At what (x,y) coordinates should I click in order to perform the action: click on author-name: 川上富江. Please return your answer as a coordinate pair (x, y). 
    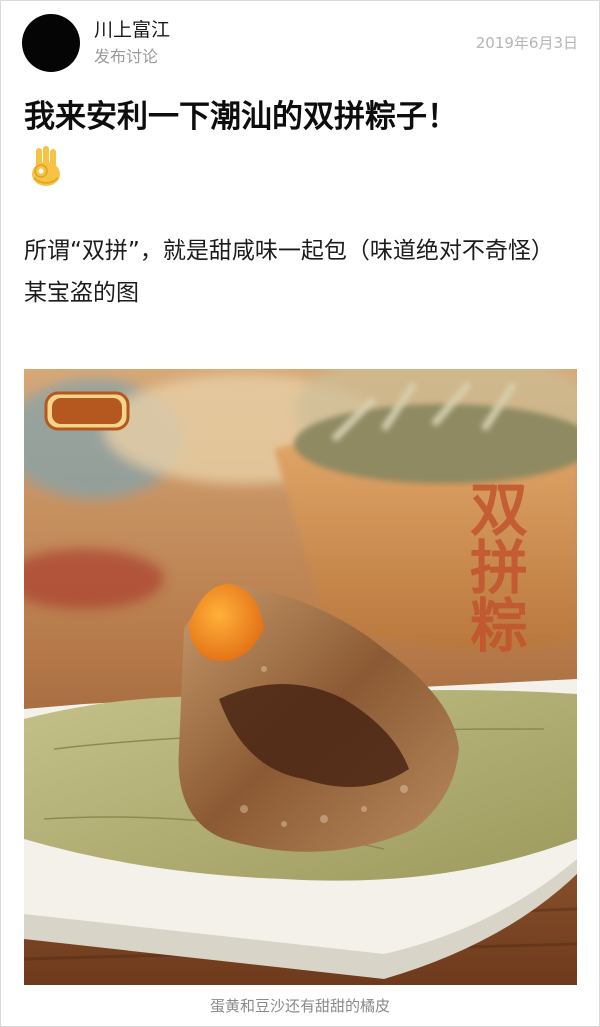
    Looking at the image, I should click on (132, 30).